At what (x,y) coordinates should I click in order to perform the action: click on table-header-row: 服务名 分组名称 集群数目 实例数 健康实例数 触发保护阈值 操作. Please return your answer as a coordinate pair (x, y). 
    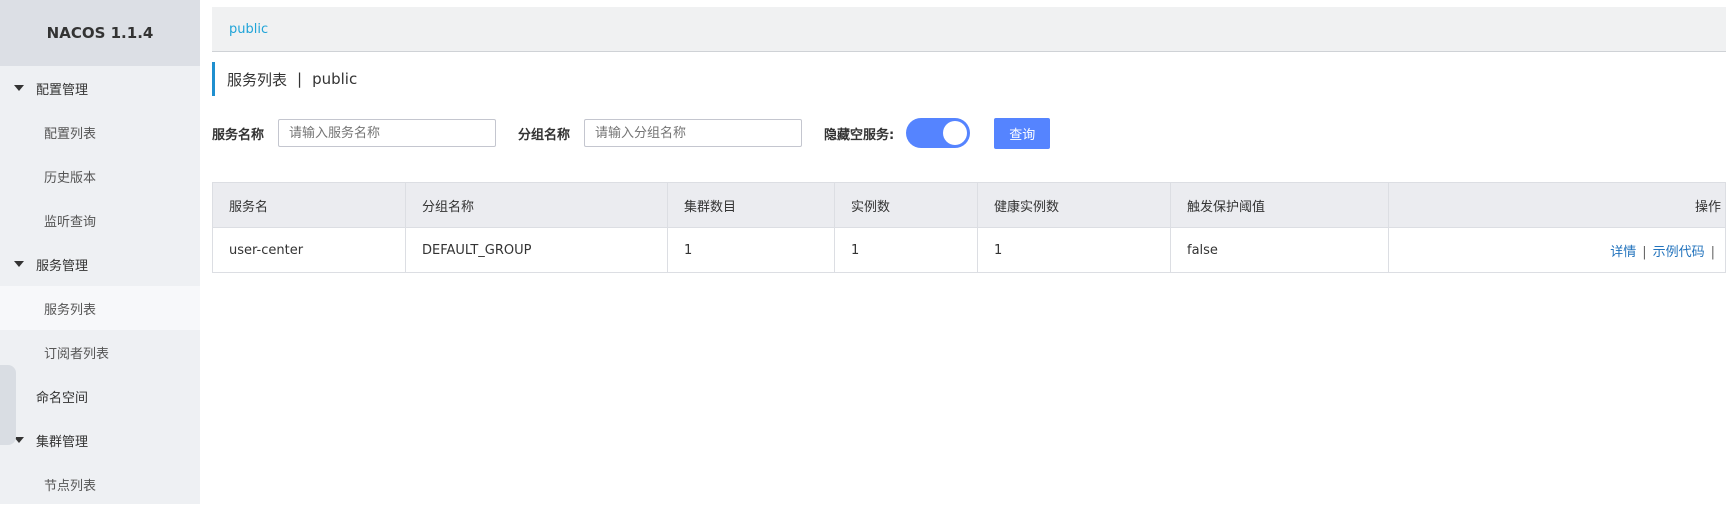
    Looking at the image, I should click on (969, 205).